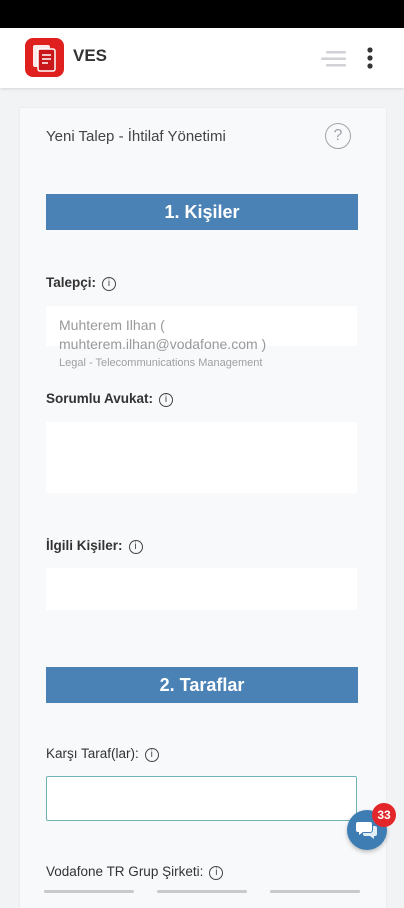 Image resolution: width=404 pixels, height=908 pixels. Describe the element at coordinates (110, 399) in the screenshot. I see `sorumlu-avukat-label: Sorumlu Avukat: i` at that location.